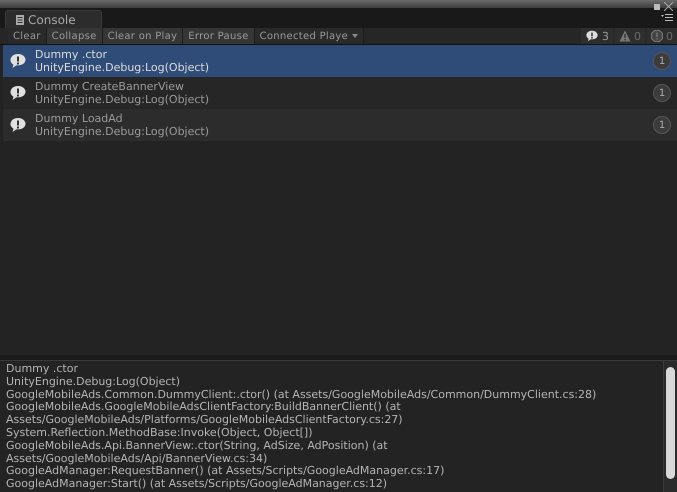 The image size is (677, 492). I want to click on toolbar-toggle: Error Pause, so click(219, 36).